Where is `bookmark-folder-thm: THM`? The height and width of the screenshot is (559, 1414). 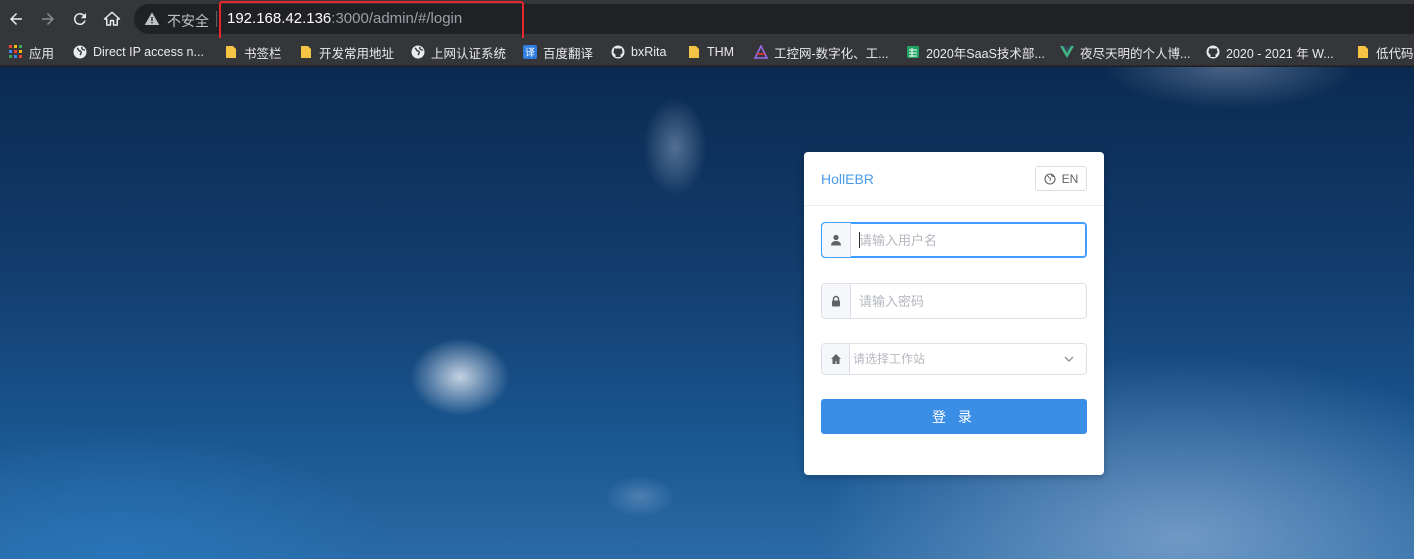 bookmark-folder-thm: THM is located at coordinates (710, 52).